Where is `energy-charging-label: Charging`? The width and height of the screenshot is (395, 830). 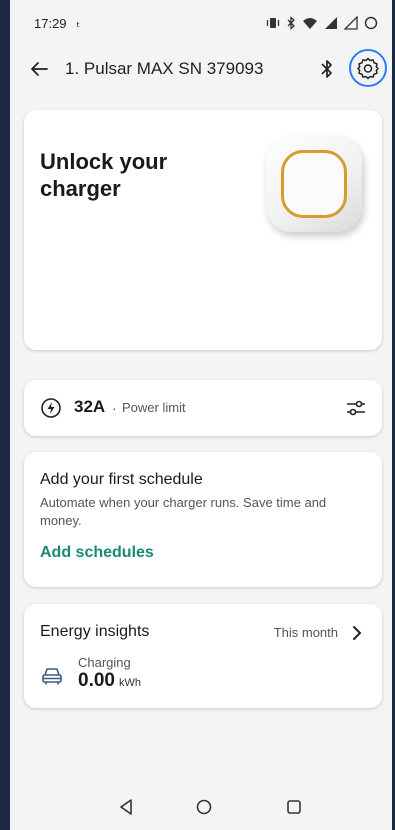
energy-charging-label: Charging is located at coordinates (104, 662).